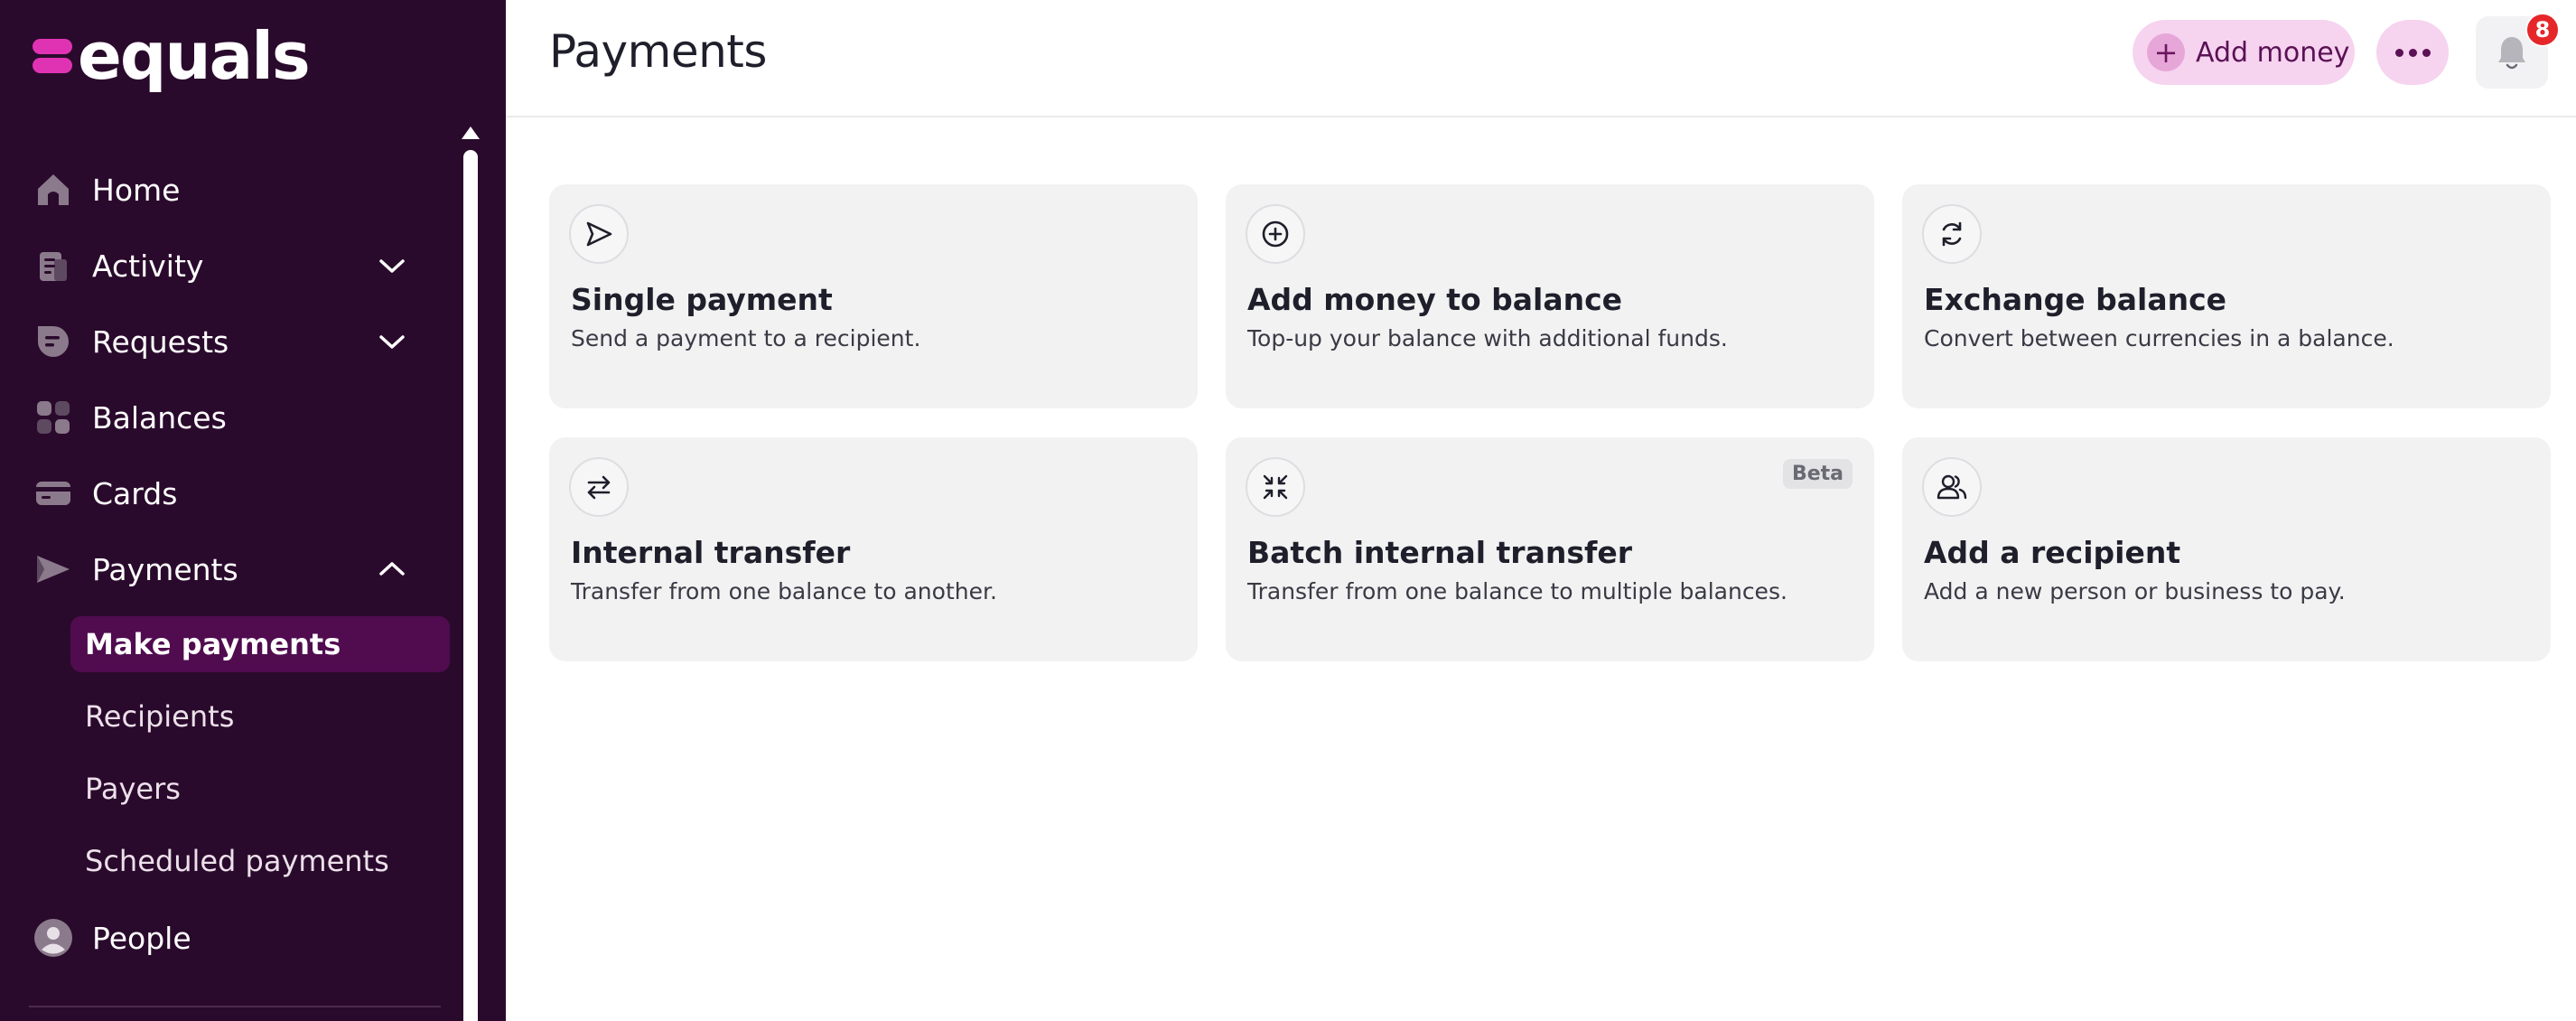 Image resolution: width=2576 pixels, height=1021 pixels. What do you see at coordinates (260, 716) in the screenshot?
I see `sidebar-subitem-recipients: Recipients` at bounding box center [260, 716].